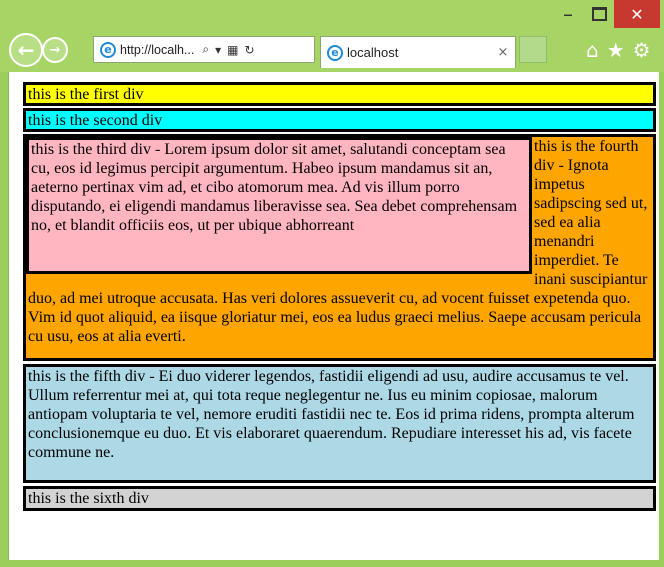 Image resolution: width=664 pixels, height=567 pixels. What do you see at coordinates (616, 50) in the screenshot?
I see `favorites-star-icon: ★` at bounding box center [616, 50].